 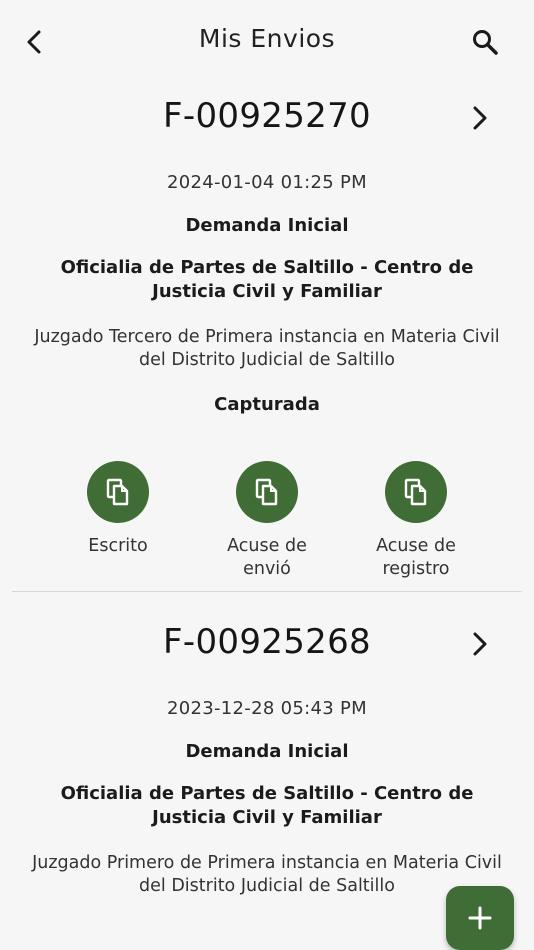 I want to click on card-divider, so click(x=267, y=591).